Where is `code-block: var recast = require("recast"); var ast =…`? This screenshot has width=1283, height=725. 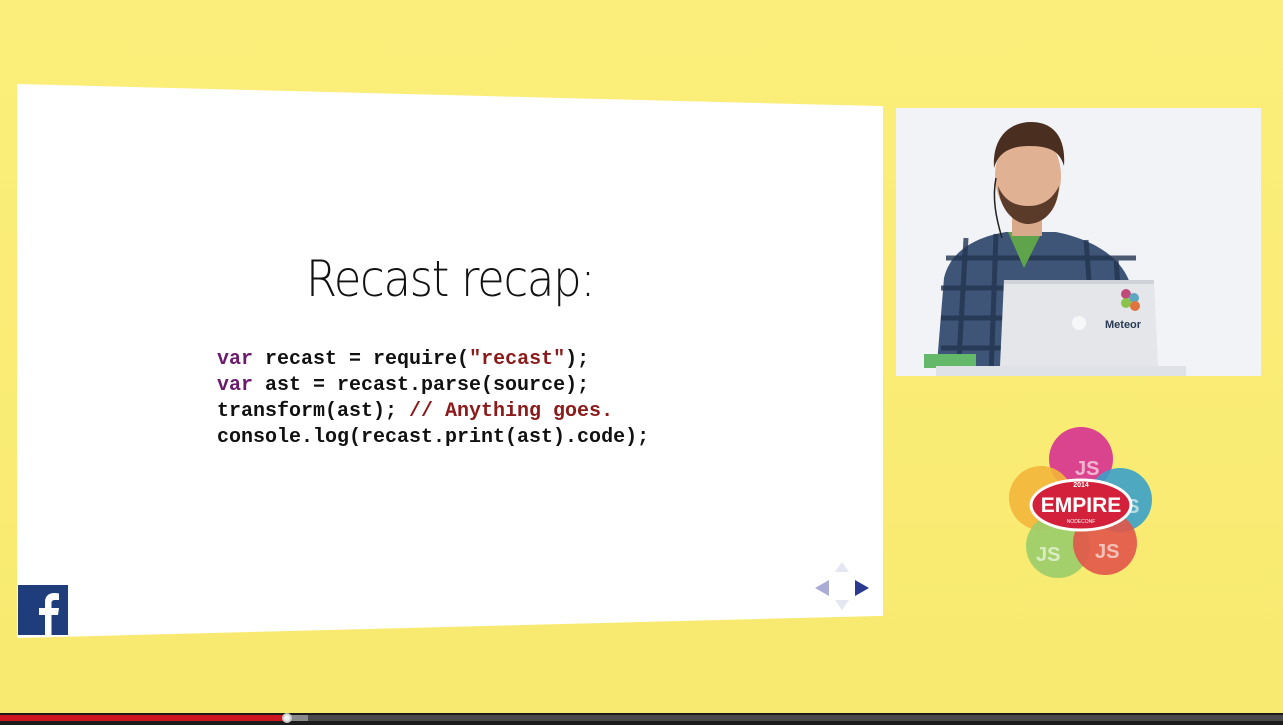
code-block: var recast = require("recast"); var ast =… is located at coordinates (433, 399).